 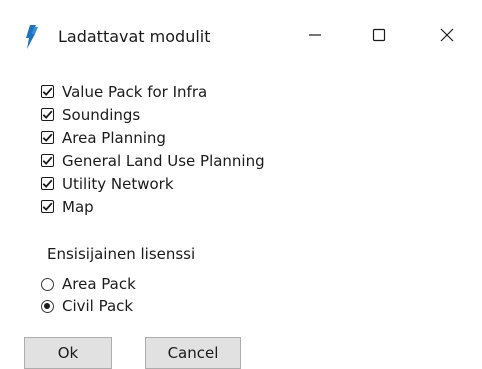 I want to click on module-item-map: Map, so click(x=153, y=206).